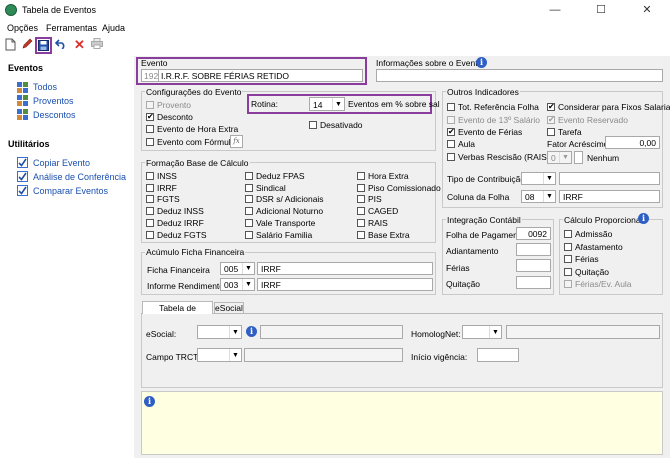 The height and width of the screenshot is (458, 670). I want to click on homolognet-combo: ▼, so click(482, 332).